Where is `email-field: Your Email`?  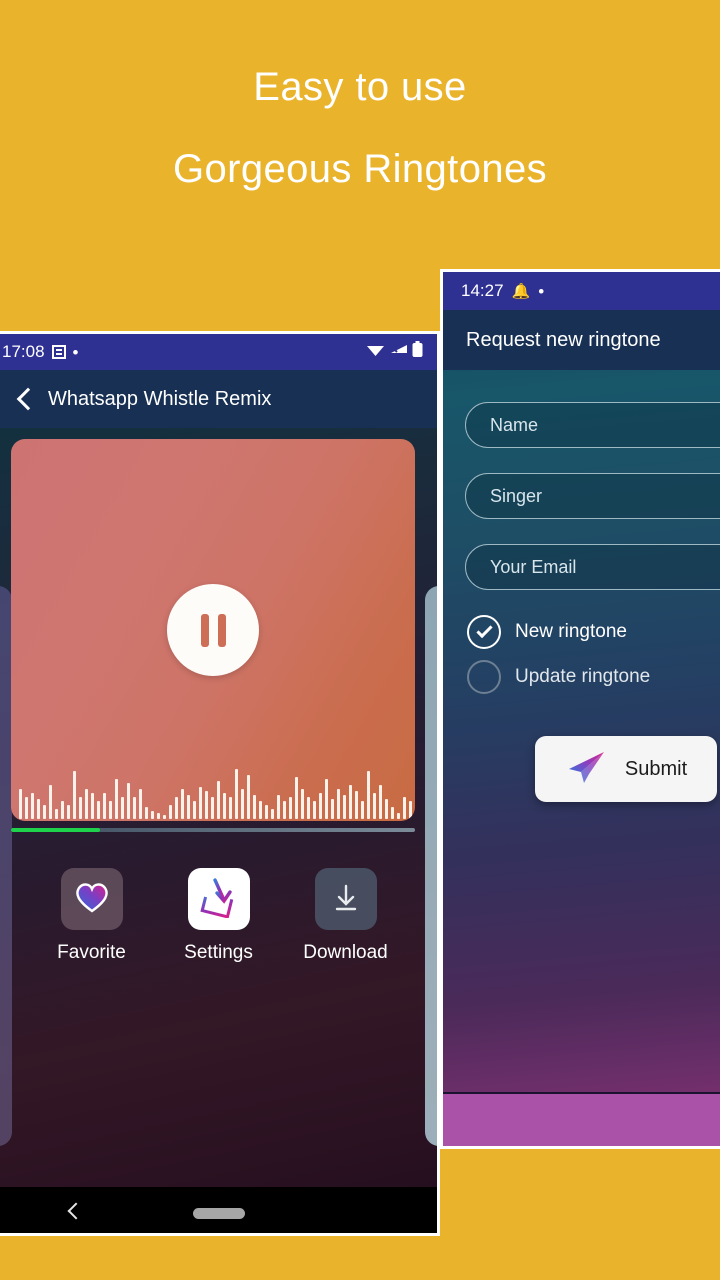 email-field: Your Email is located at coordinates (592, 567).